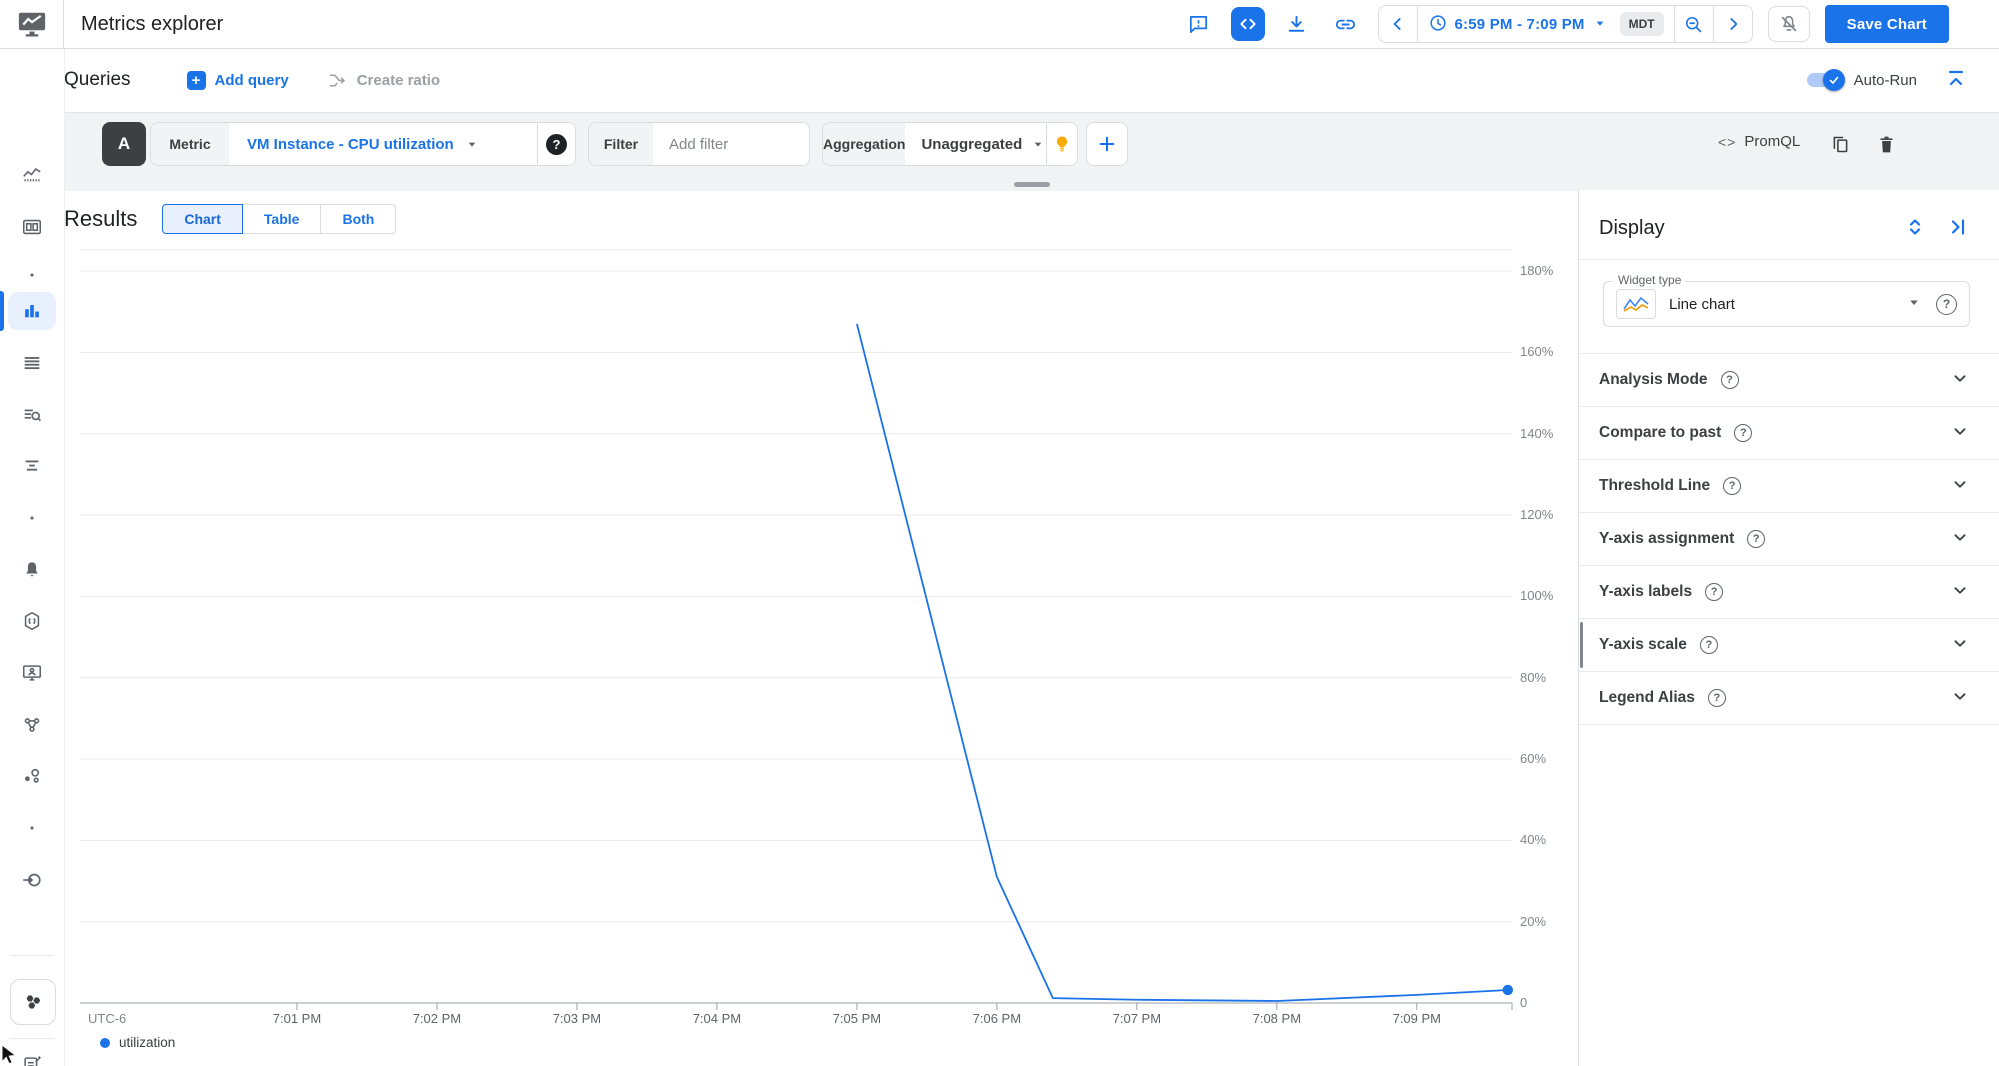 The image size is (1999, 1066). Describe the element at coordinates (1438, 24) in the screenshot. I see `clock-icon` at that location.